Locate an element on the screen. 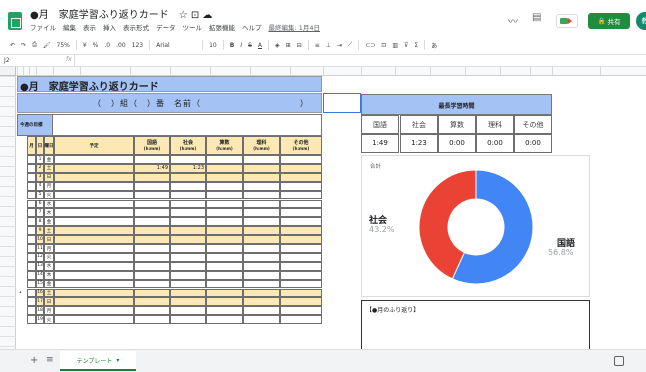 Image resolution: width=646 pixels, height=372 pixels. goal-box is located at coordinates (169, 125).